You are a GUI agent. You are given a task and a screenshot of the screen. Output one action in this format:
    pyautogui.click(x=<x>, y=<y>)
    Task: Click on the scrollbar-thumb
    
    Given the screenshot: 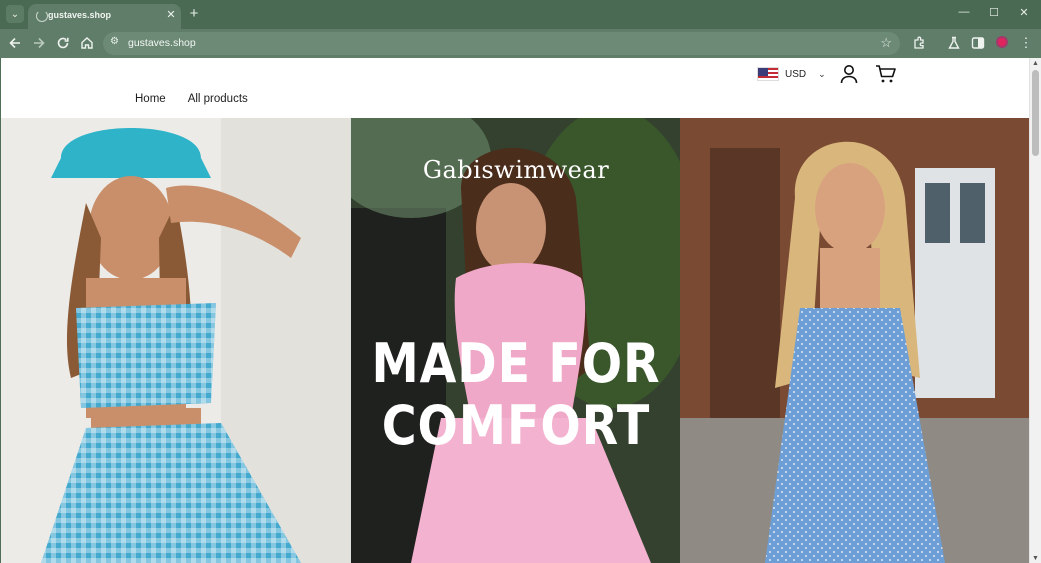 What is the action you would take?
    pyautogui.click(x=1035, y=113)
    